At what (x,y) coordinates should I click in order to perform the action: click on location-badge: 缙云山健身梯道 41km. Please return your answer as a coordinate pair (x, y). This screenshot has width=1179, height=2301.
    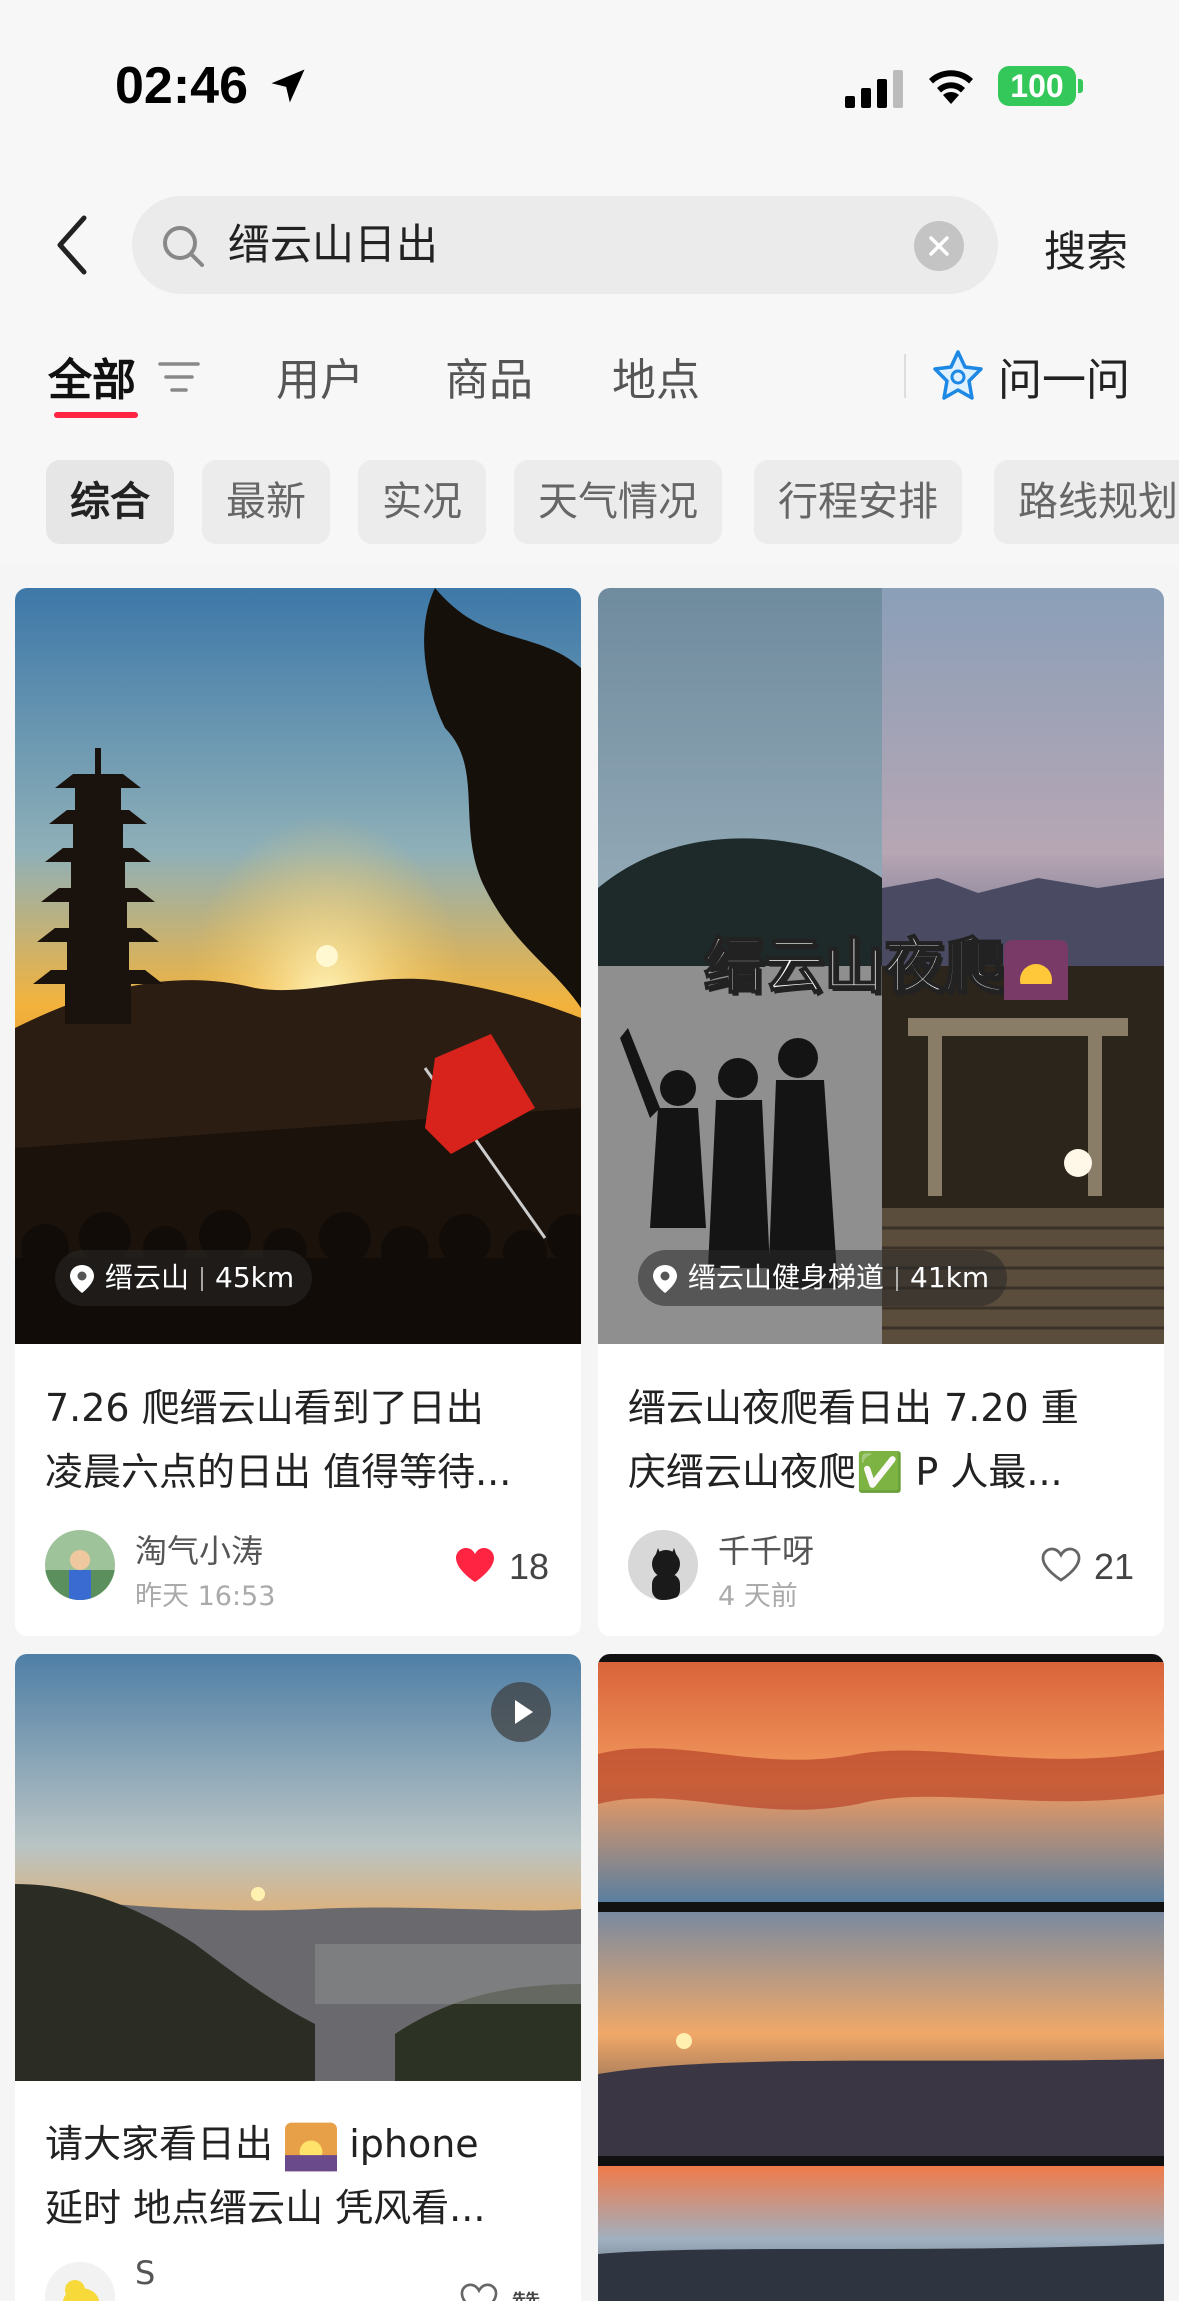
    Looking at the image, I should click on (823, 1278).